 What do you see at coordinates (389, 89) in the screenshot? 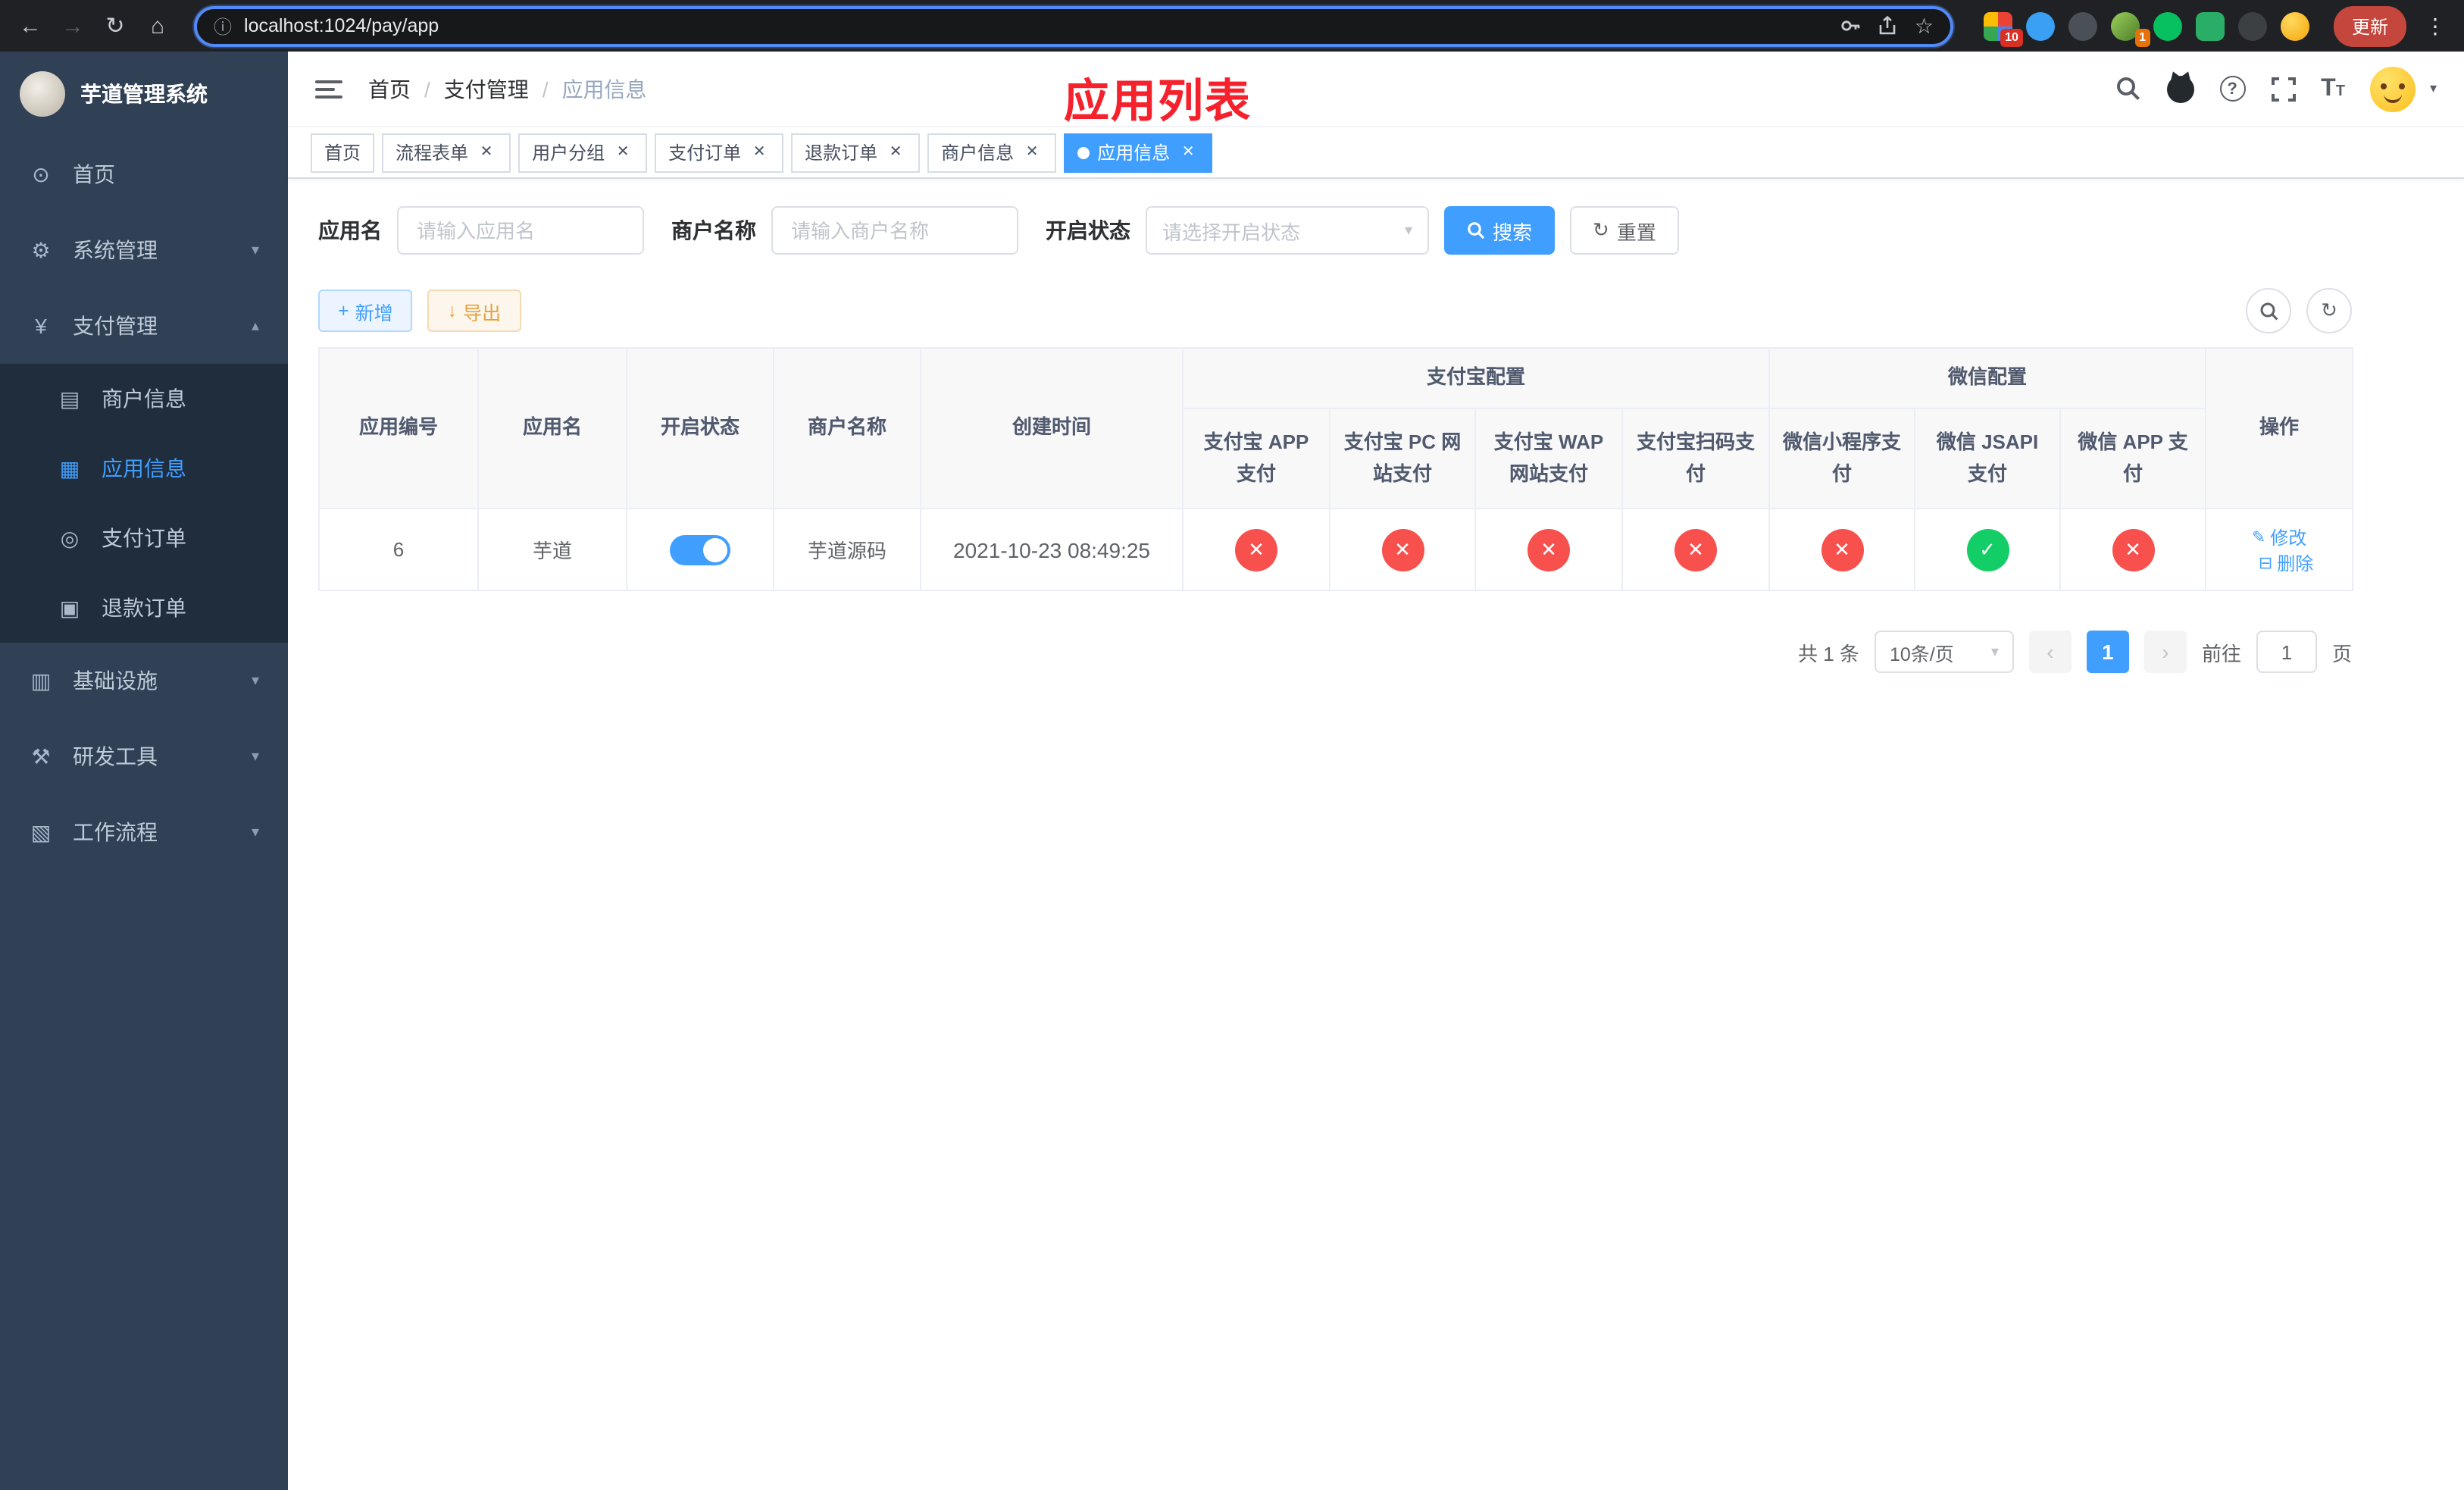
I see `breadcrumb-home: 首页` at bounding box center [389, 89].